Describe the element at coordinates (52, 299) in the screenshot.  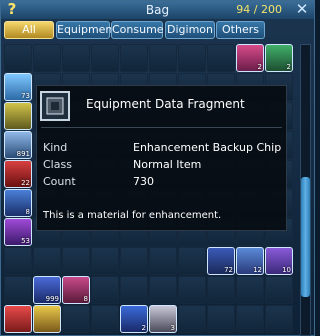
I see `item-count-label: 999` at that location.